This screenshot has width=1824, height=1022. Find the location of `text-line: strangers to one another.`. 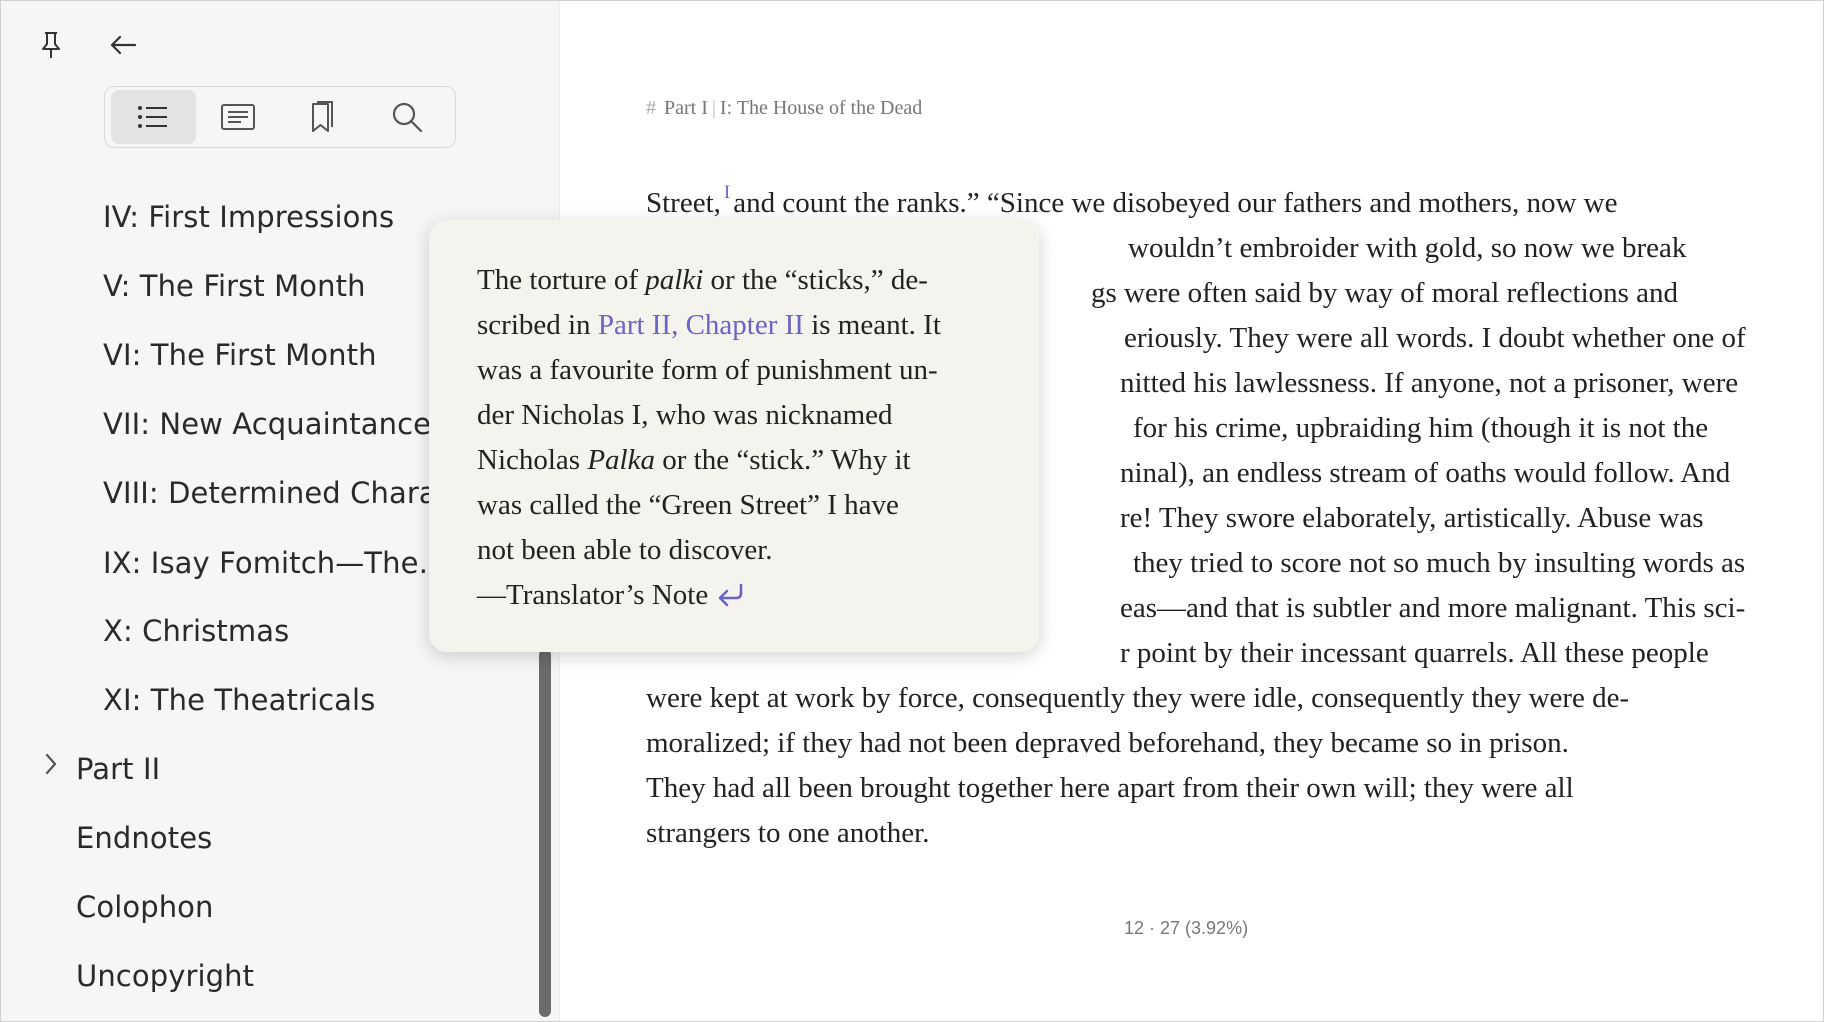

text-line: strangers to one another. is located at coordinates (788, 833).